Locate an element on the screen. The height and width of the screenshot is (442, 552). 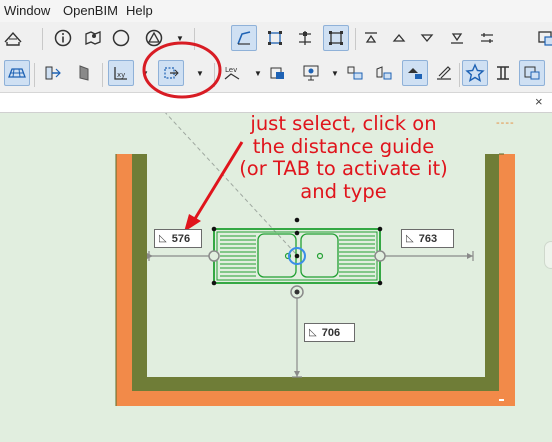
layer-toggle-icon is located at coordinates (487, 38).